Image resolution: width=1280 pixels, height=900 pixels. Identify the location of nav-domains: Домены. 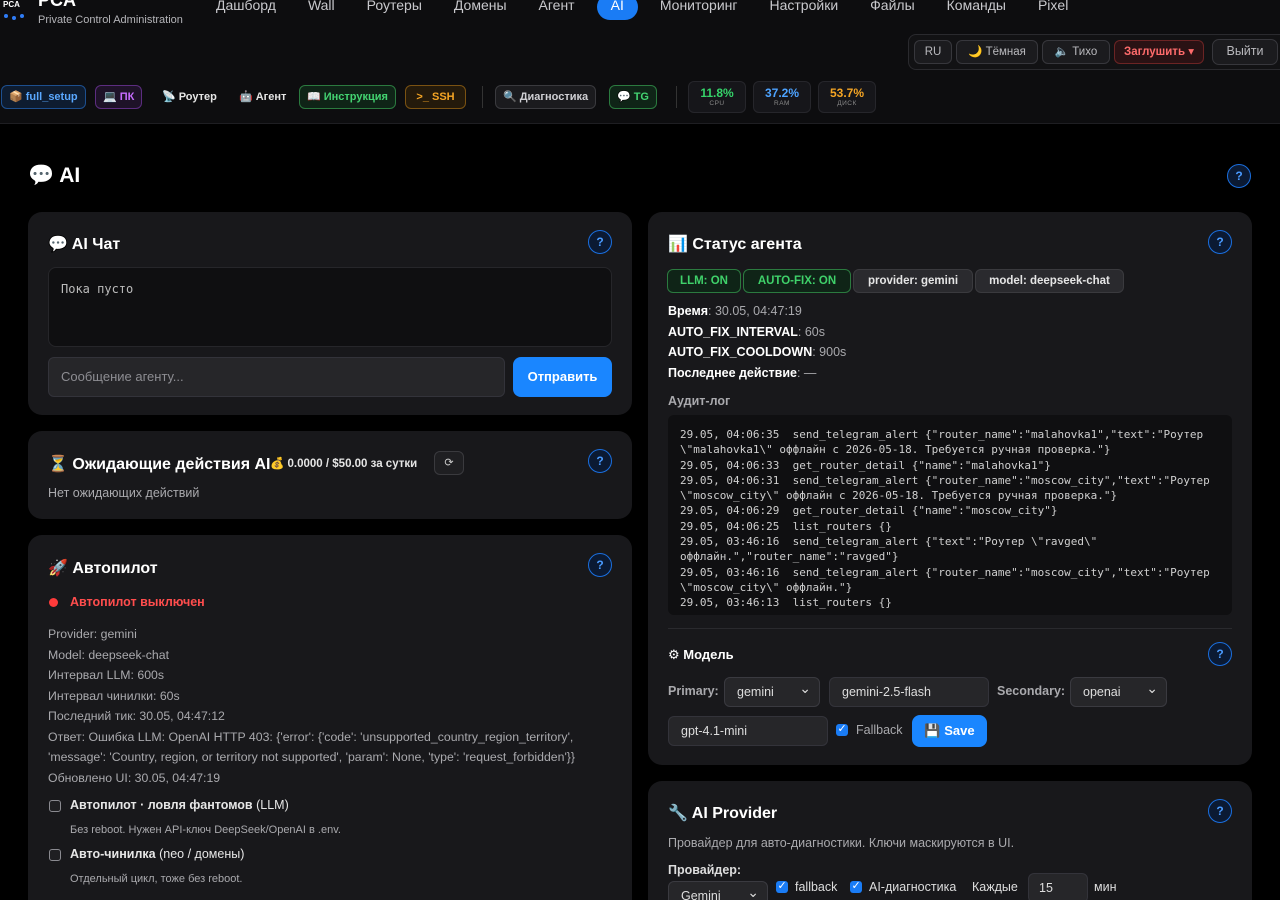
(480, 10).